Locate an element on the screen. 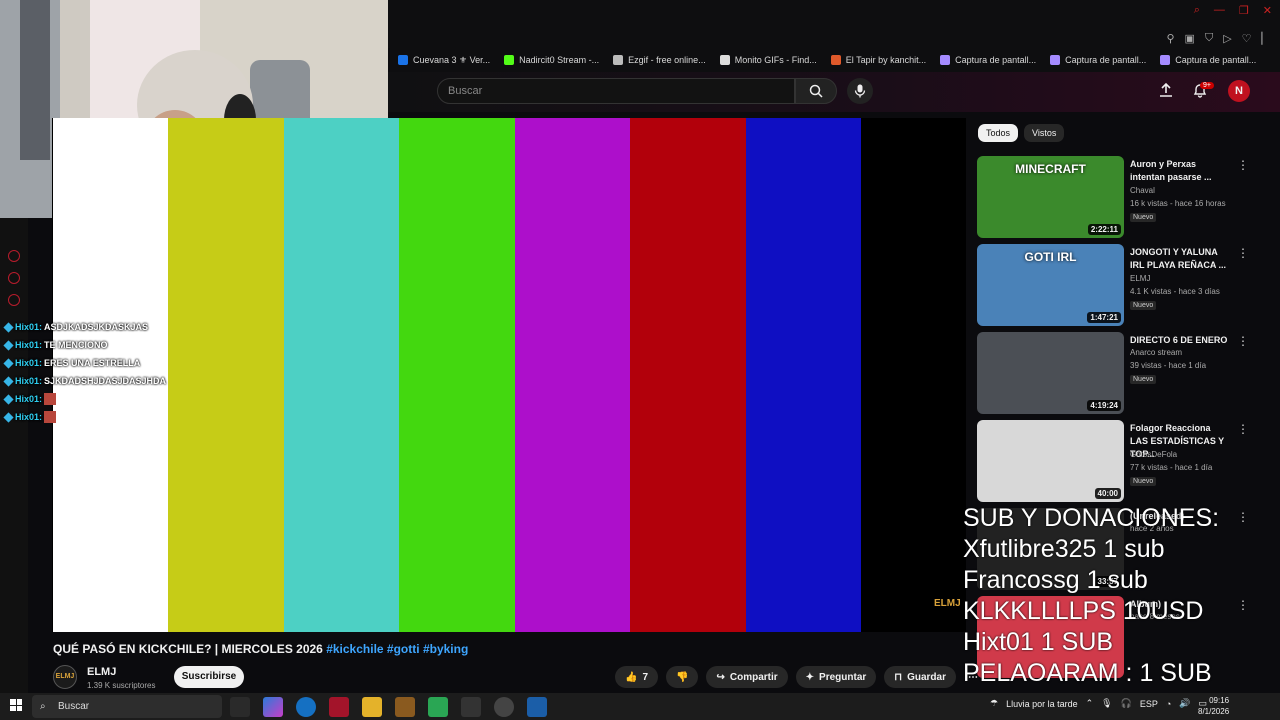 This screenshot has width=1280, height=720. video-thumbnail: GOTI IRL 1:47:21 is located at coordinates (1050, 285).